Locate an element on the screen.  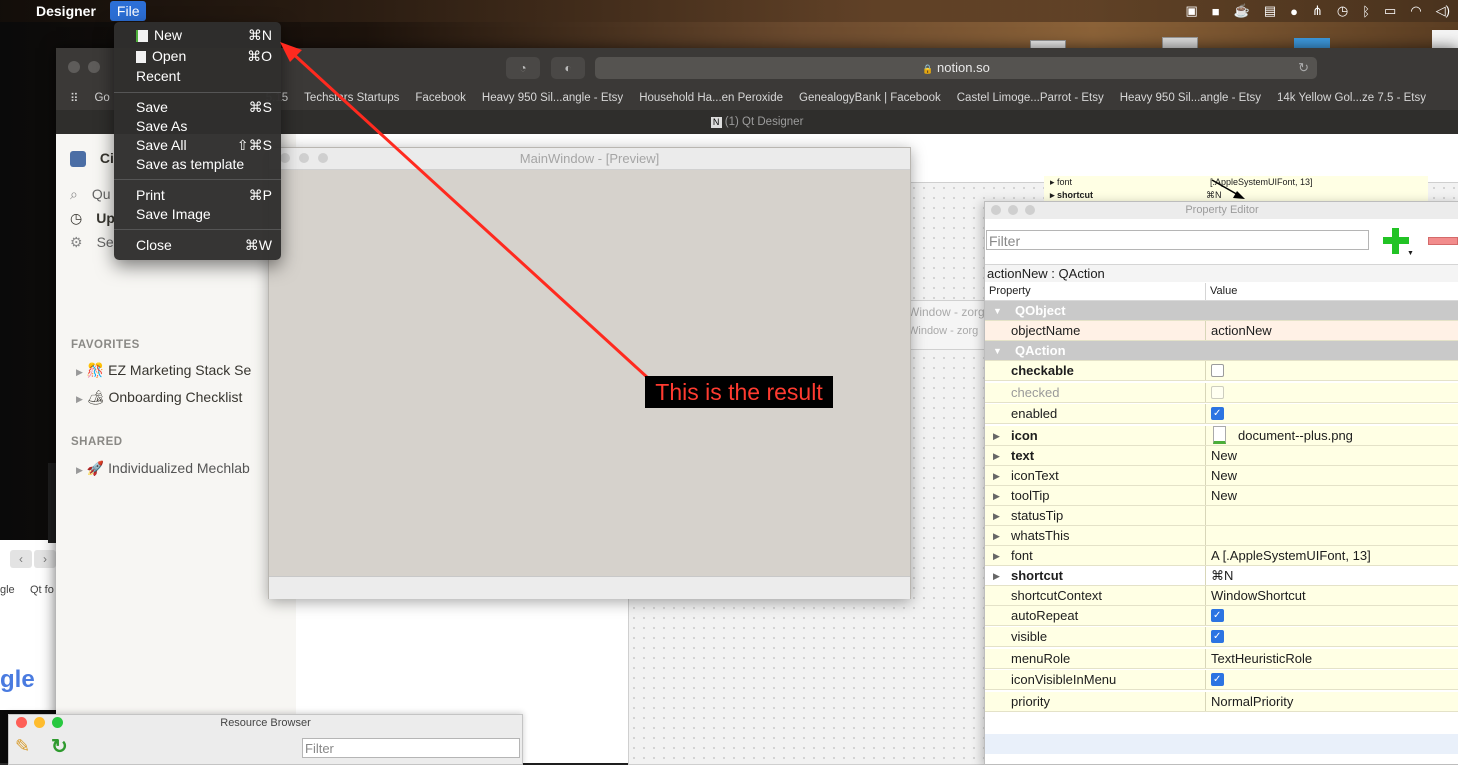
property-value: document--plus.png is located at coordinates (1282, 435).